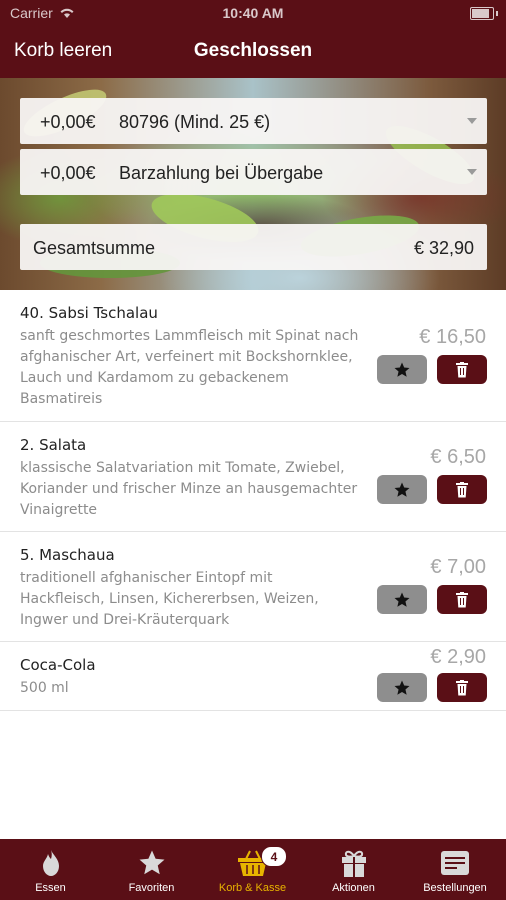 Image resolution: width=506 pixels, height=900 pixels. What do you see at coordinates (253, 676) in the screenshot?
I see `cart-item: Coca-Cola 500 ml € 2,90` at bounding box center [253, 676].